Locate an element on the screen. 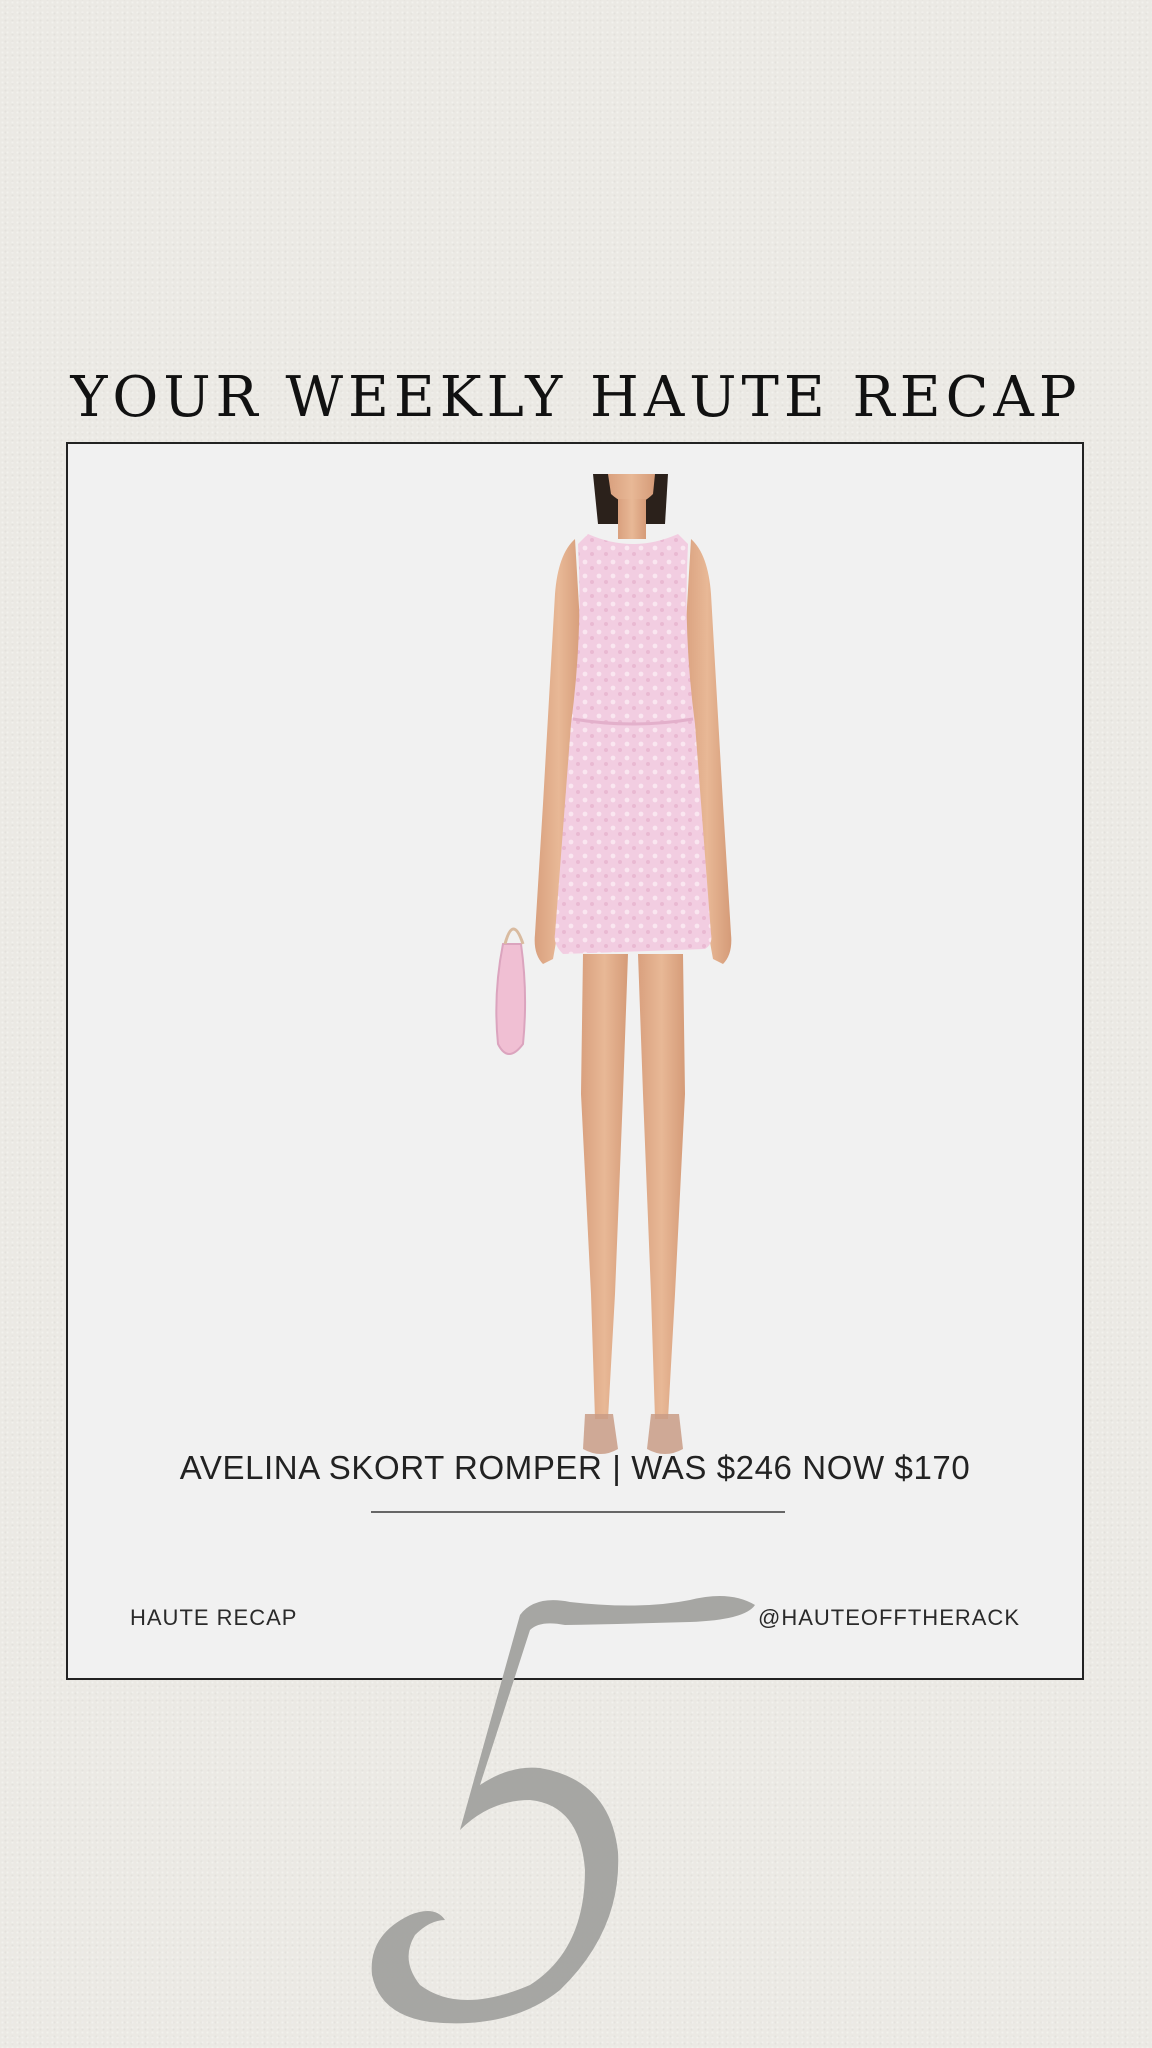 Image resolution: width=1152 pixels, height=2048 pixels. model-in-pink-dress-image is located at coordinates (613, 964).